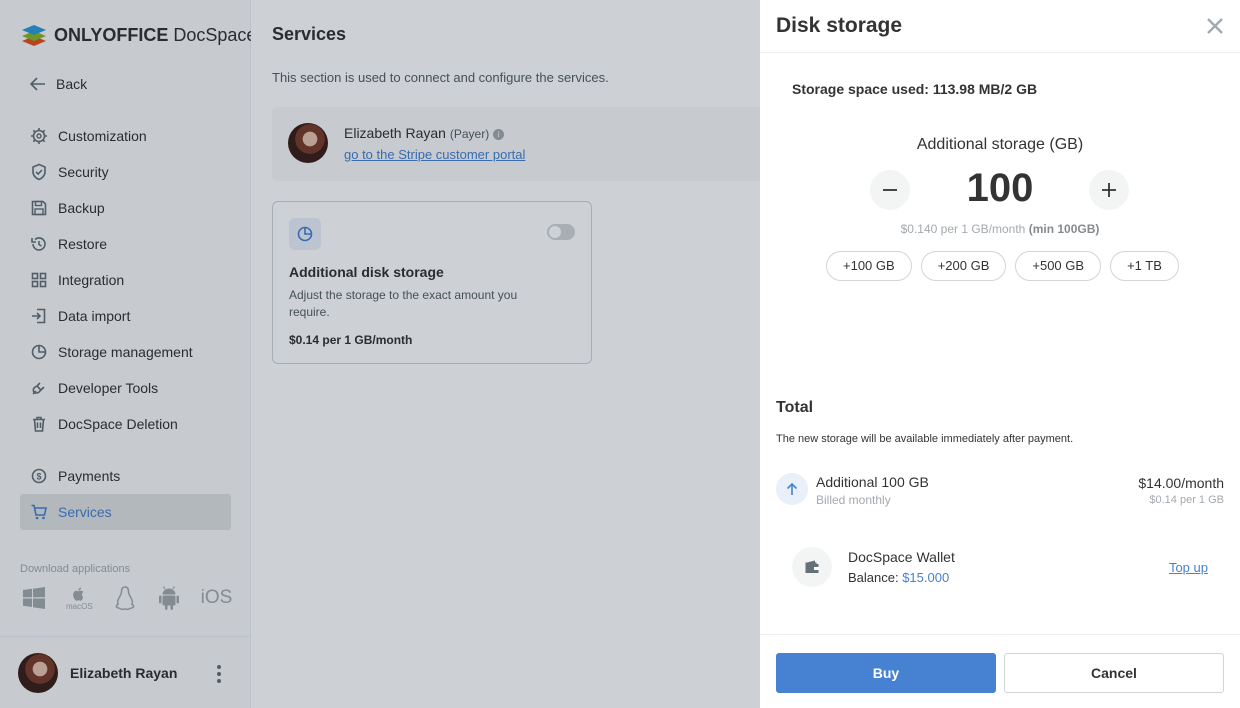 The image size is (1240, 708). What do you see at coordinates (963, 266) in the screenshot?
I see `chip-200gb: +200 GB` at bounding box center [963, 266].